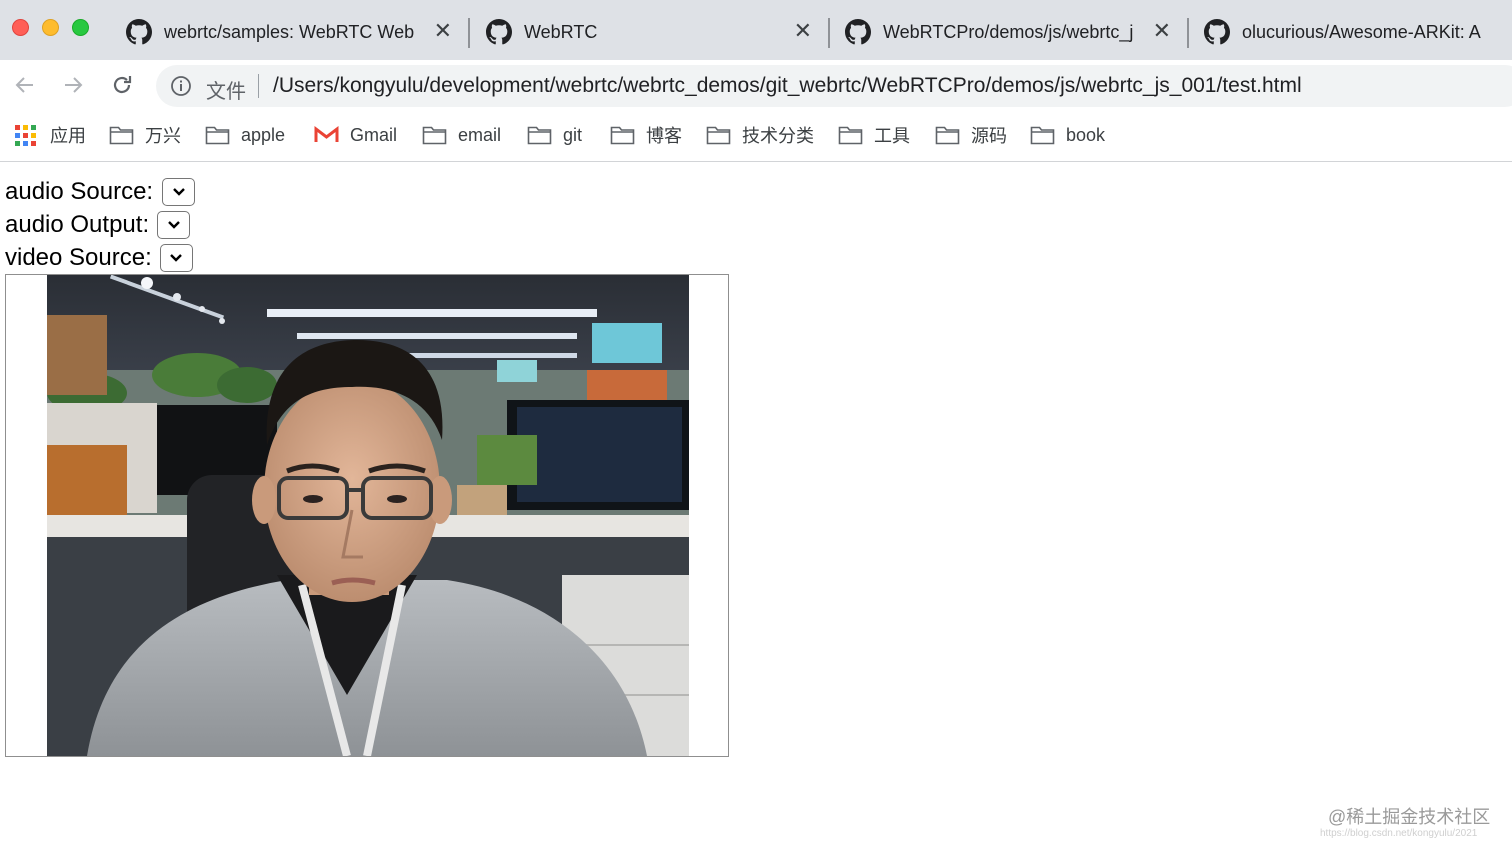  What do you see at coordinates (163, 136) in the screenshot?
I see `bookmark-label: 万兴` at bounding box center [163, 136].